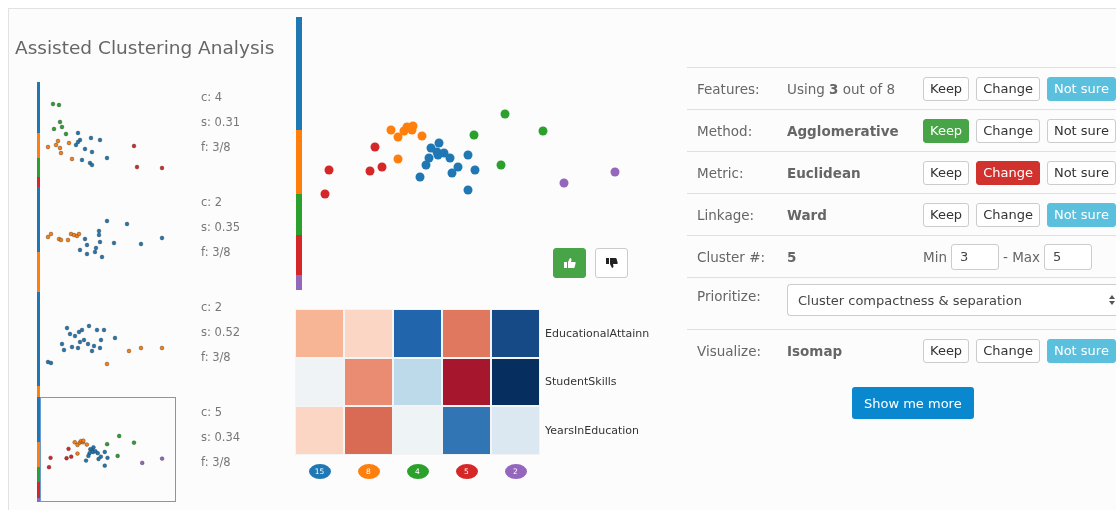 The width and height of the screenshot is (1116, 510). What do you see at coordinates (592, 430) in the screenshot?
I see `feature-label: YearsInEducation` at bounding box center [592, 430].